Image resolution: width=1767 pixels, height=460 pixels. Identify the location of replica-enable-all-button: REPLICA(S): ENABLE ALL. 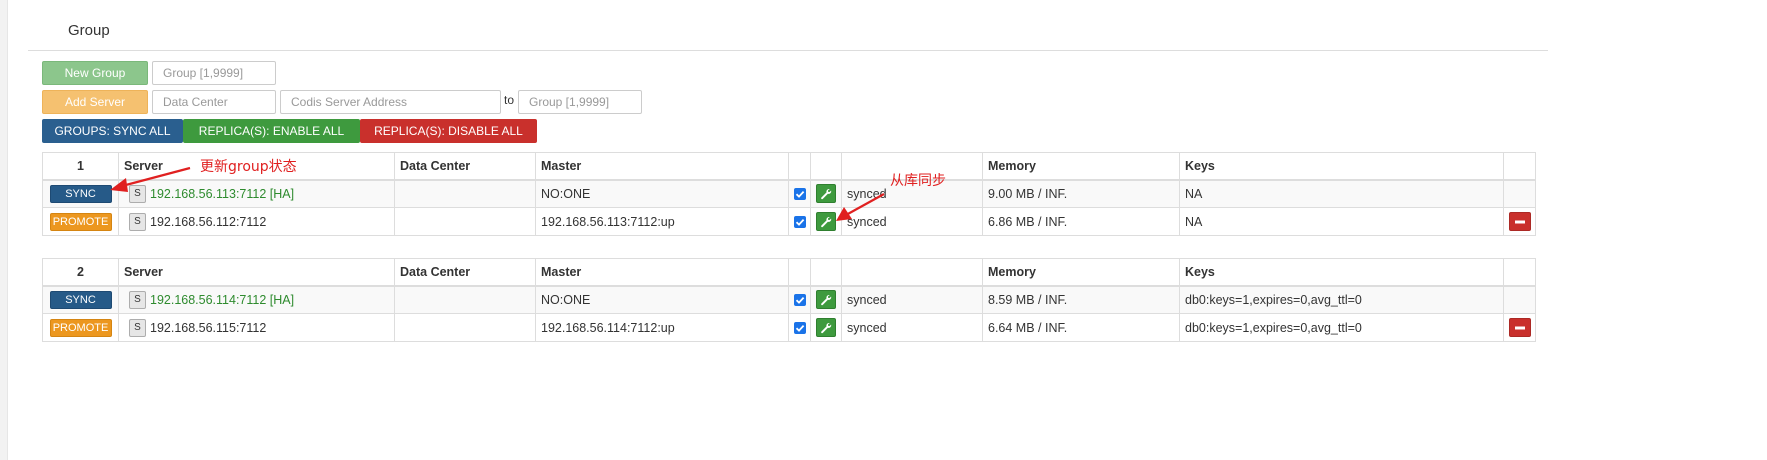
(271, 131).